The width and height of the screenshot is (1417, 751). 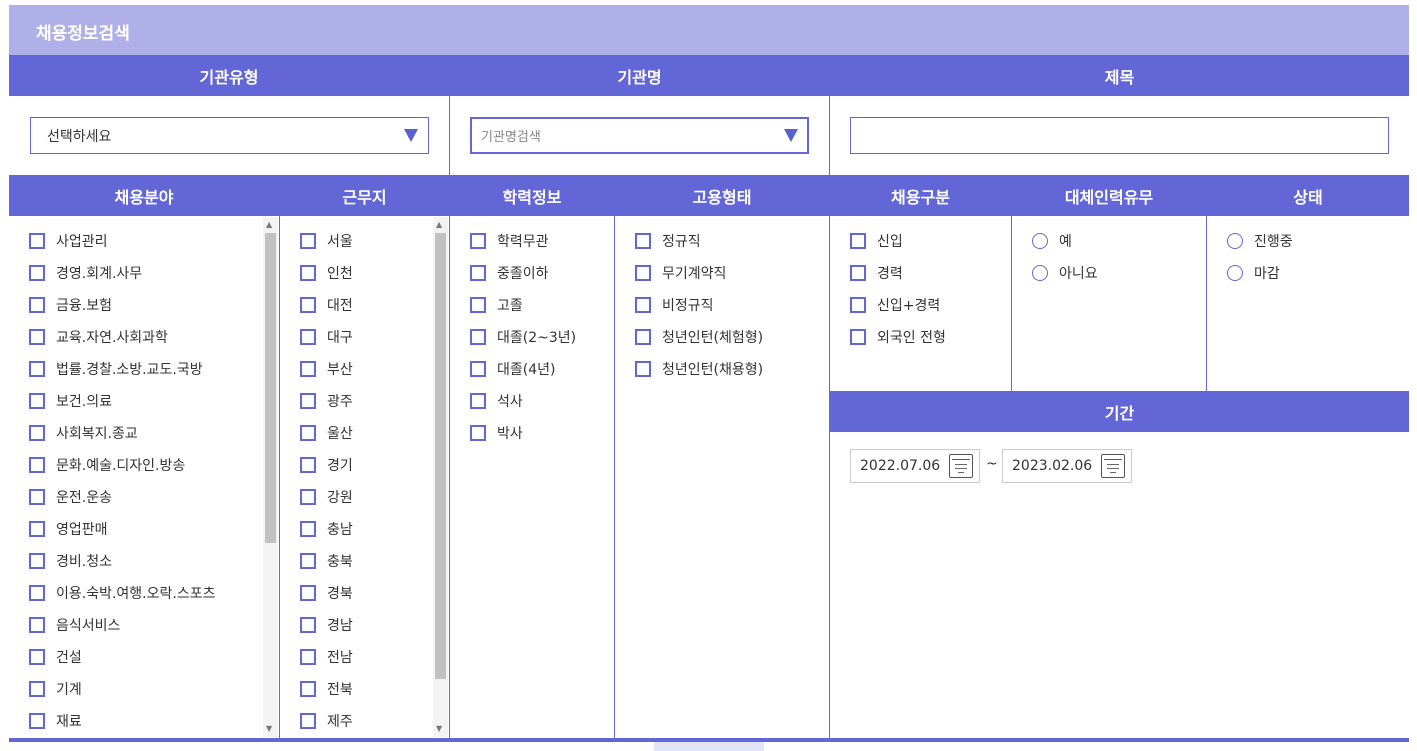 What do you see at coordinates (1065, 241) in the screenshot?
I see `radio-item: 예` at bounding box center [1065, 241].